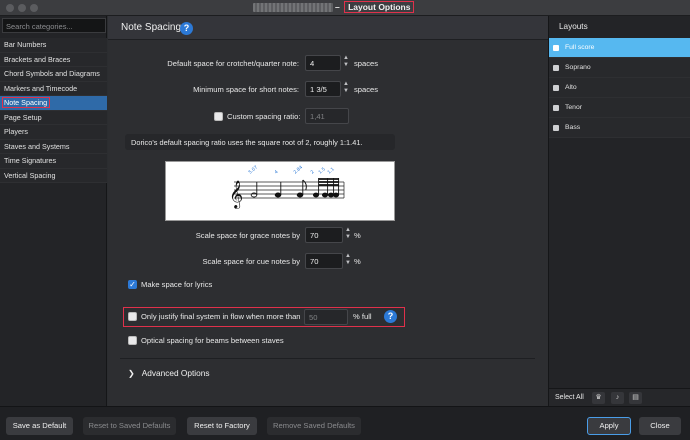 This screenshot has width=690, height=440. What do you see at coordinates (580, 47) in the screenshot?
I see `layout-full-score-label: Full score` at bounding box center [580, 47].